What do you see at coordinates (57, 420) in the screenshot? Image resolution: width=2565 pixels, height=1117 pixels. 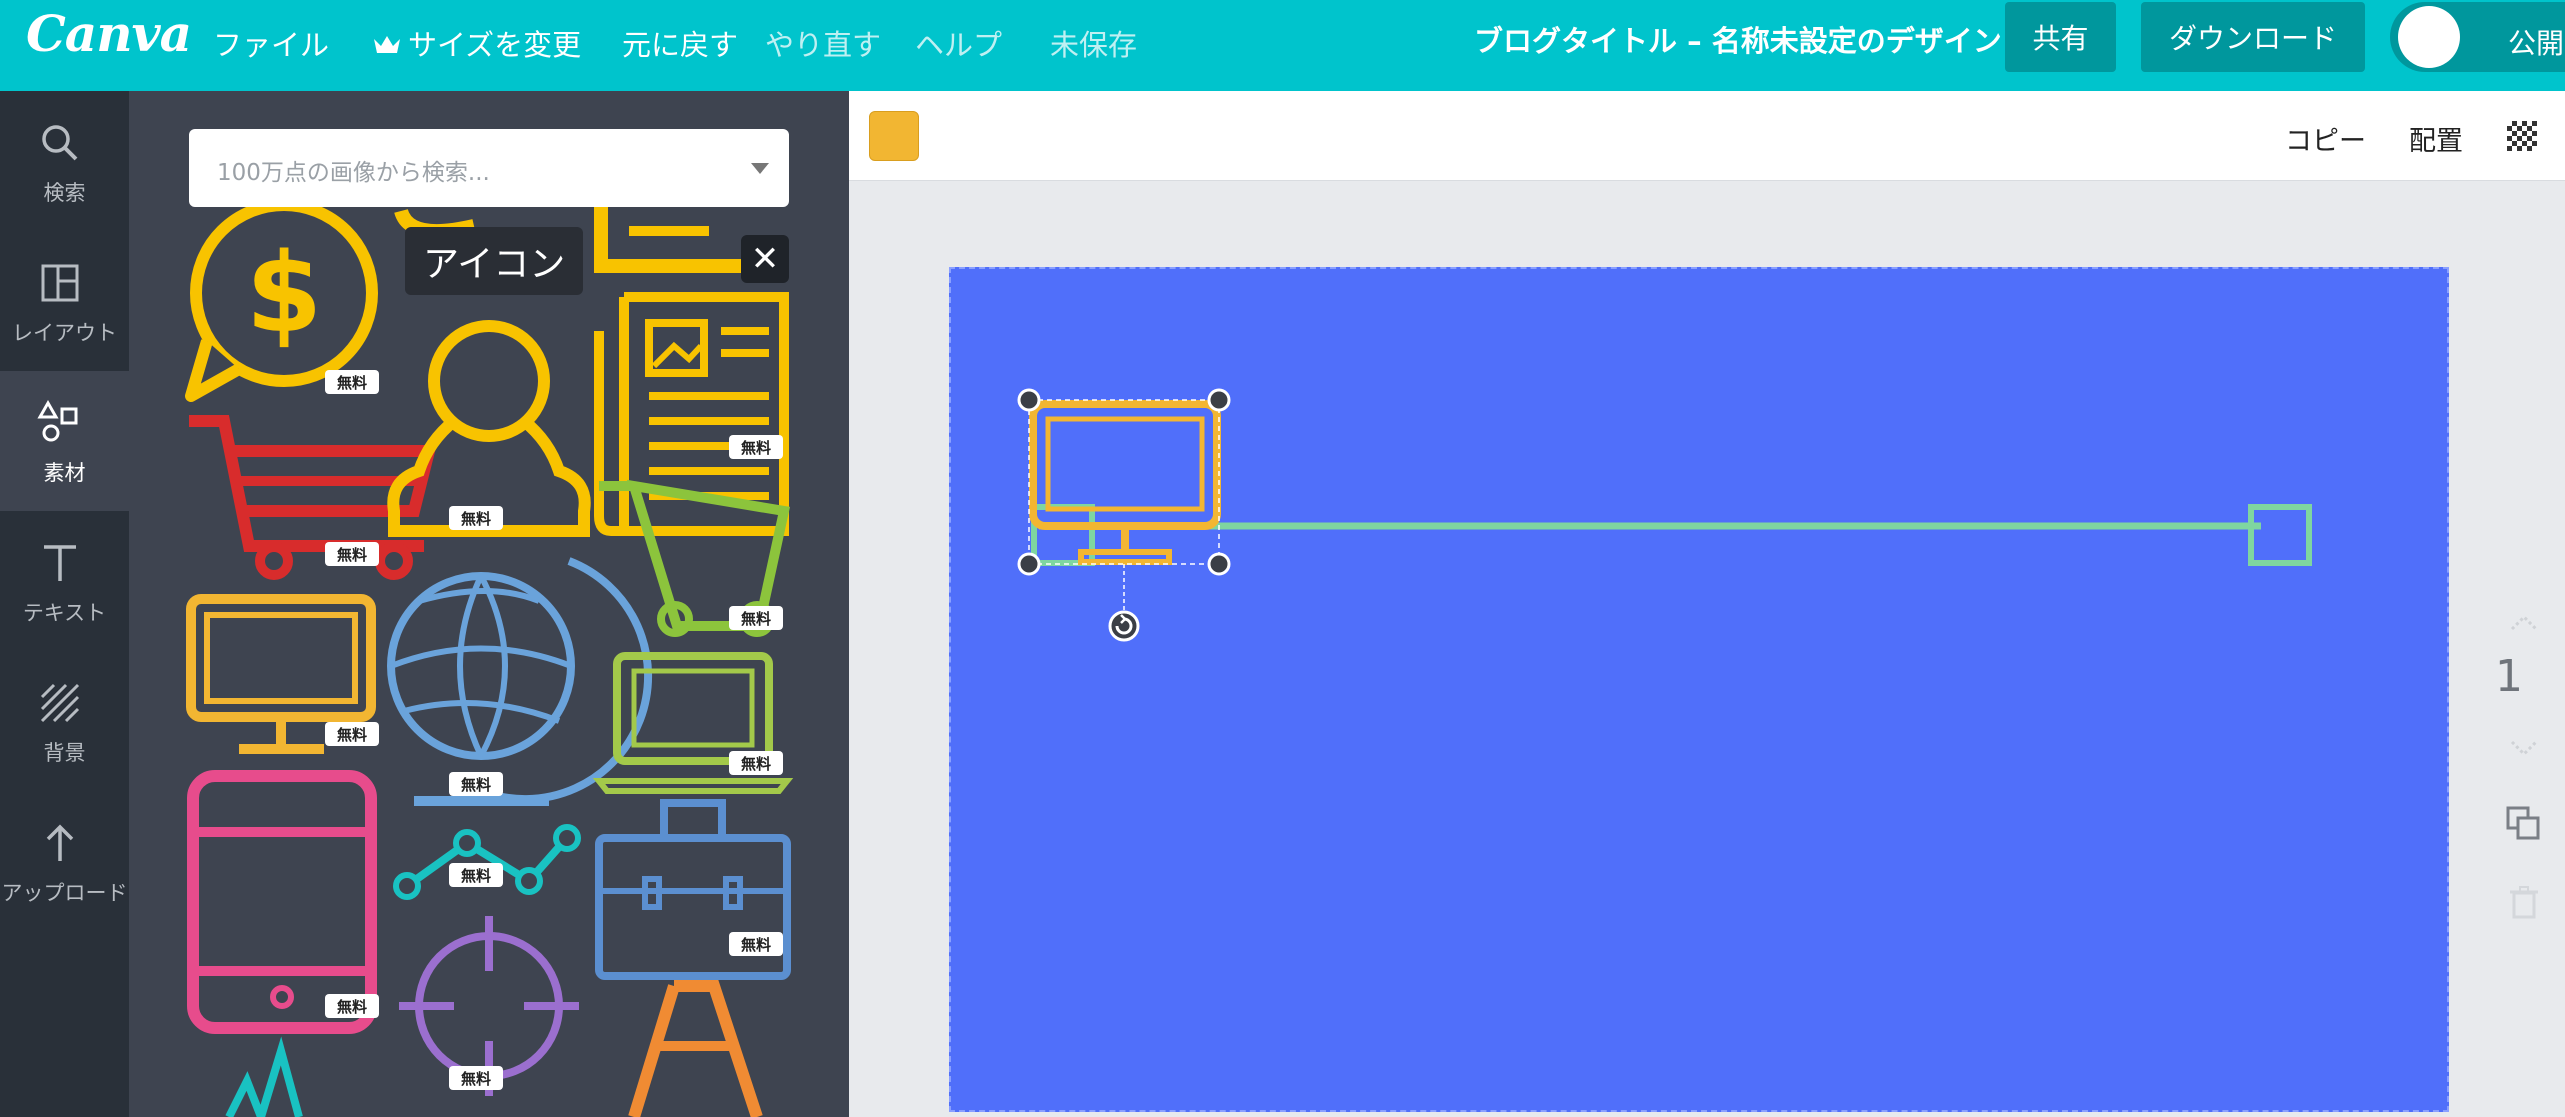 I see `elements-icon` at bounding box center [57, 420].